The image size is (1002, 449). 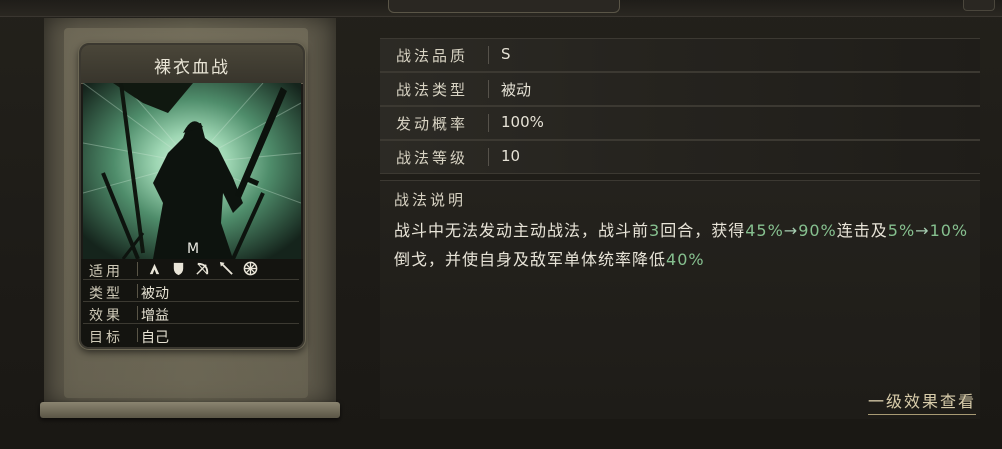 What do you see at coordinates (432, 158) in the screenshot?
I see `level-label: 战法等级` at bounding box center [432, 158].